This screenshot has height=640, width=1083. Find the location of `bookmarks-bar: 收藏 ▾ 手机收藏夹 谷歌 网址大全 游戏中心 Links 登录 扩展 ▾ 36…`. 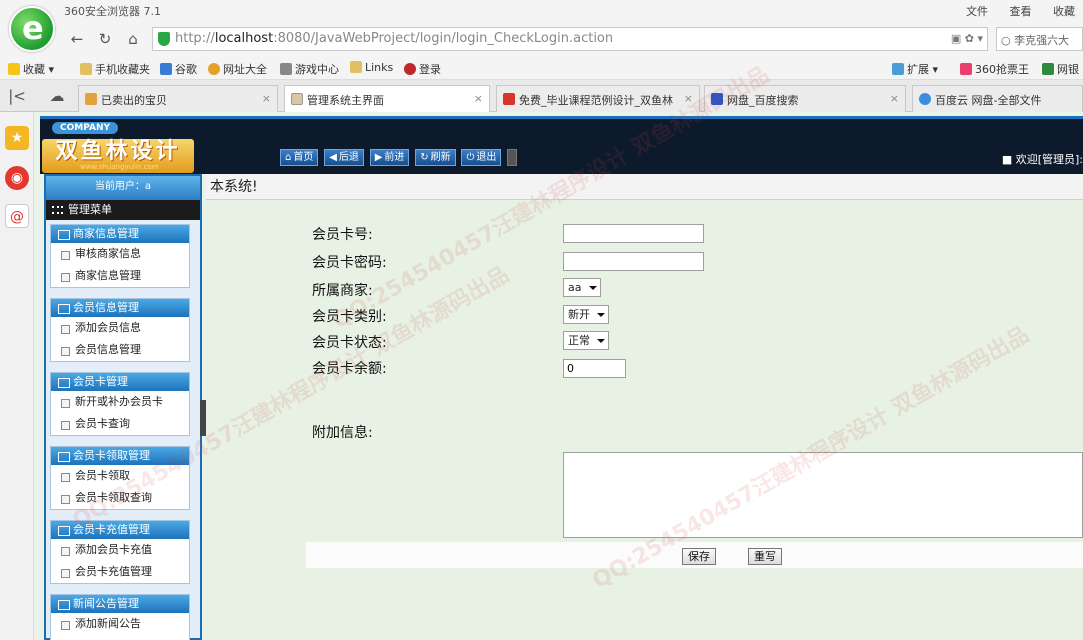

bookmarks-bar: 收藏 ▾ 手机收藏夹 谷歌 网址大全 游戏中心 Links 登录 扩展 ▾ 36… is located at coordinates (541, 68).